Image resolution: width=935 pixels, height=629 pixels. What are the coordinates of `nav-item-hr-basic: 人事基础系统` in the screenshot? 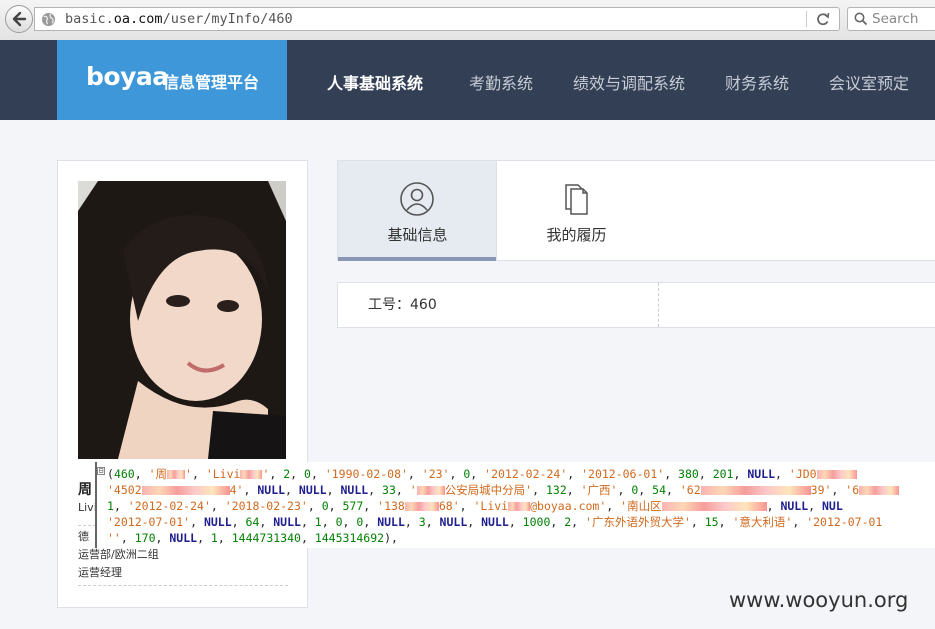 It's located at (375, 82).